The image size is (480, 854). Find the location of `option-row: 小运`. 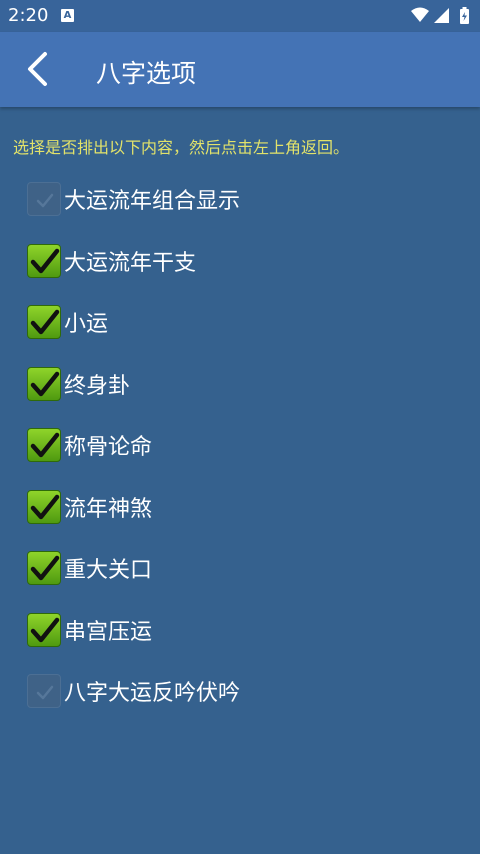

option-row: 小运 is located at coordinates (67, 322).